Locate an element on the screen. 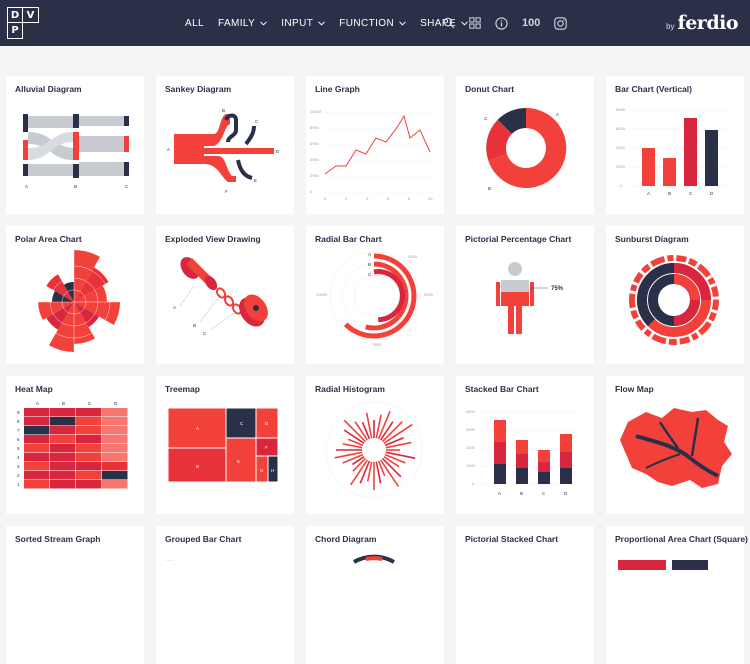 Image resolution: width=750 pixels, height=664 pixels. card-heat-map: Heat Map A B C D 9 8 7 6 5 4 3 2 1 is located at coordinates (75, 445).